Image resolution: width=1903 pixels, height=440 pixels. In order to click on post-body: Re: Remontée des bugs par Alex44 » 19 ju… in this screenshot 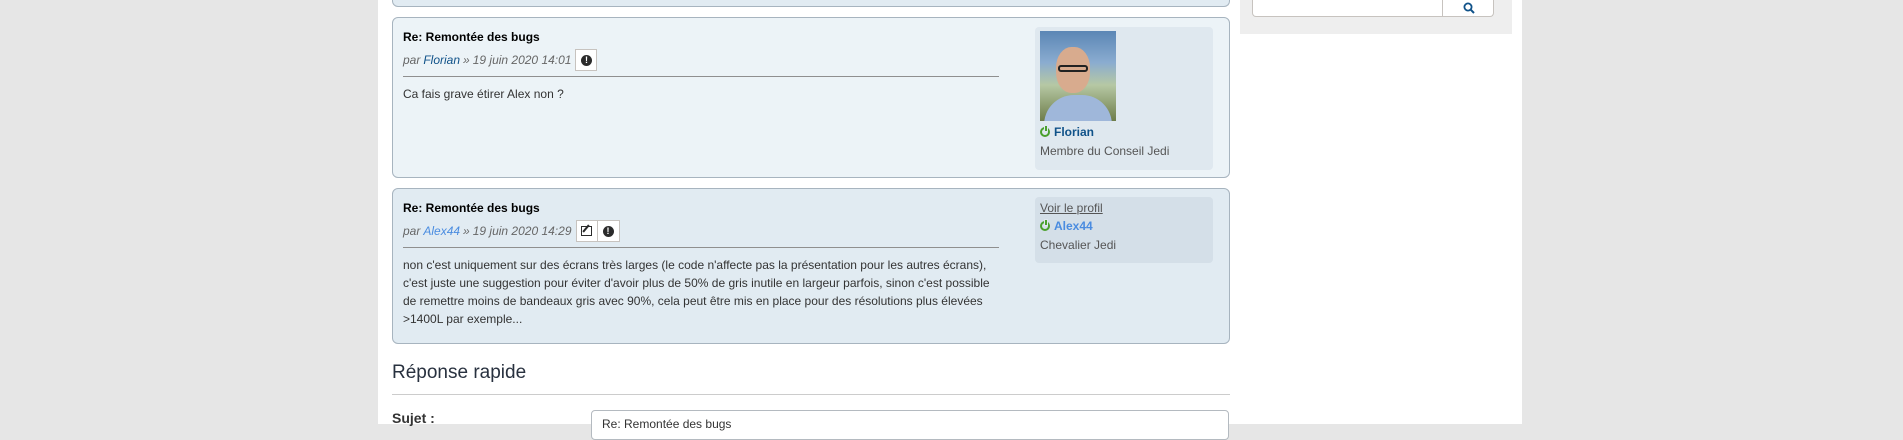, I will do `click(701, 264)`.